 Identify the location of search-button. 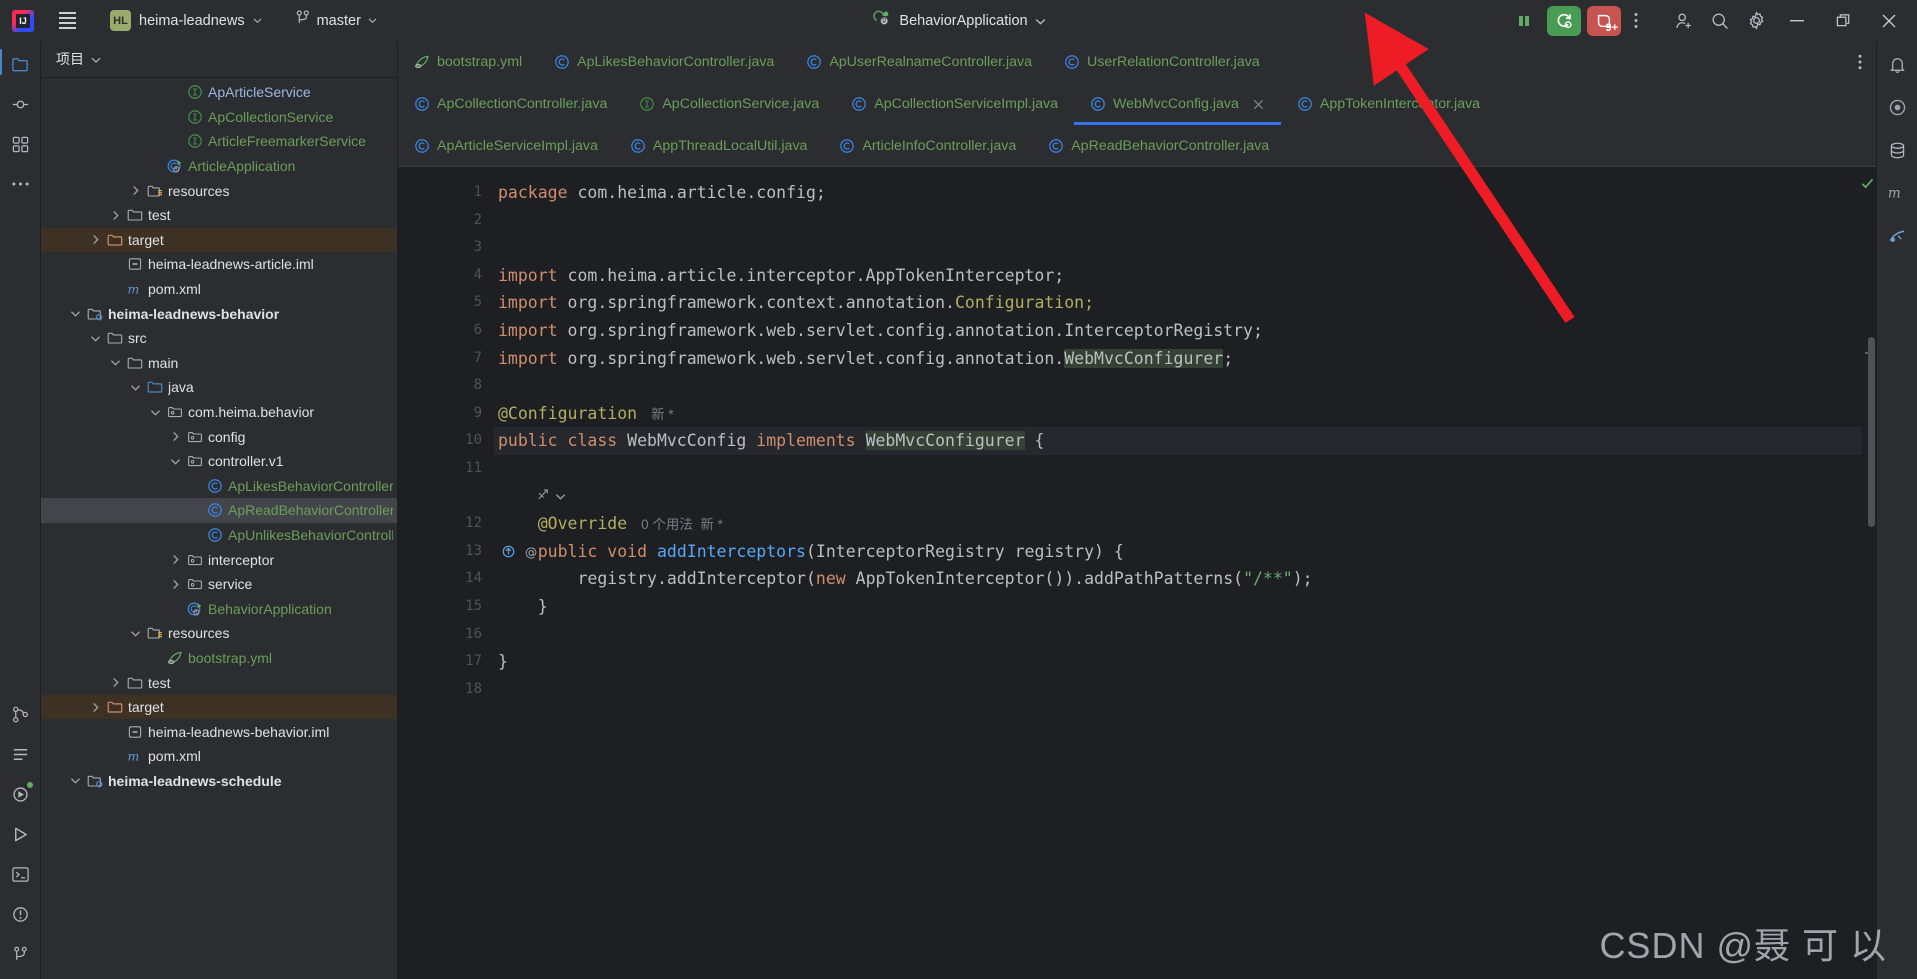
(1720, 21).